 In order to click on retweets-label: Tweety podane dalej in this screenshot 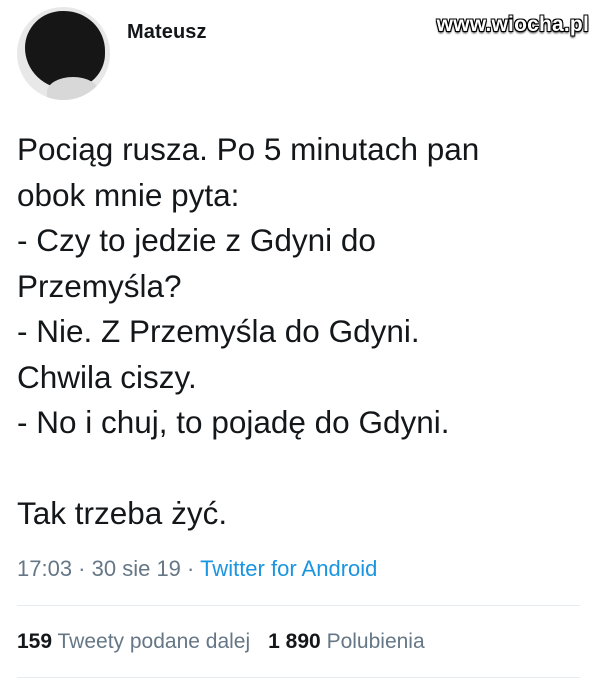, I will do `click(154, 641)`.